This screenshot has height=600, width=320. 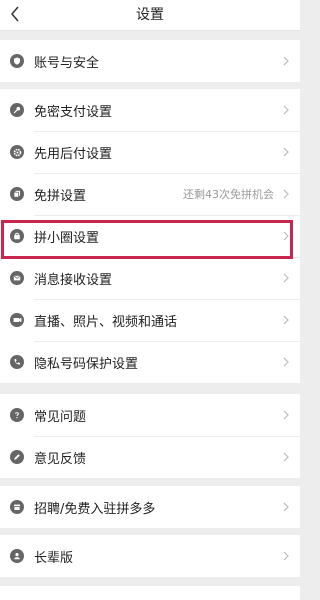 What do you see at coordinates (17, 110) in the screenshot?
I see `key-icon` at bounding box center [17, 110].